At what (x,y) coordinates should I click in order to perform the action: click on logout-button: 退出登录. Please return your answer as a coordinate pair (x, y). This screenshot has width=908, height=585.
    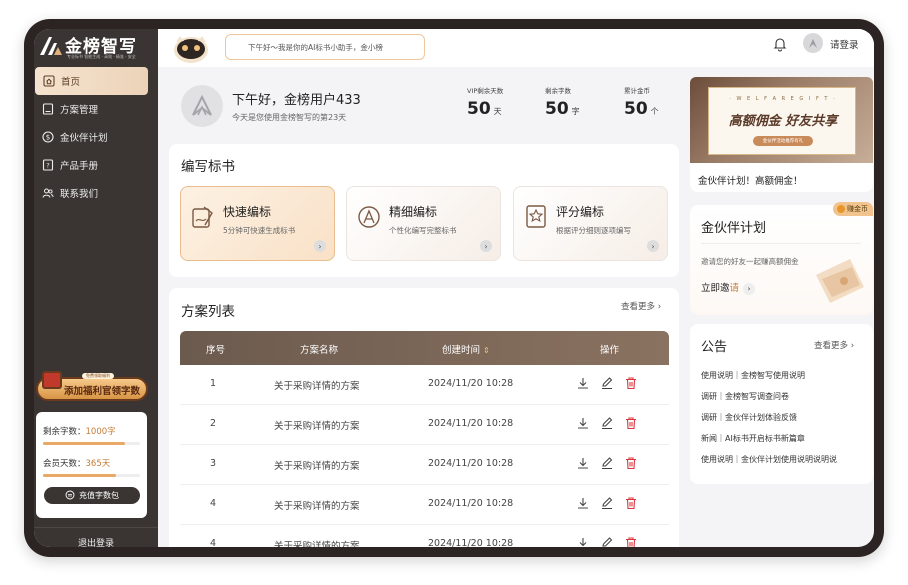
    Looking at the image, I should click on (96, 537).